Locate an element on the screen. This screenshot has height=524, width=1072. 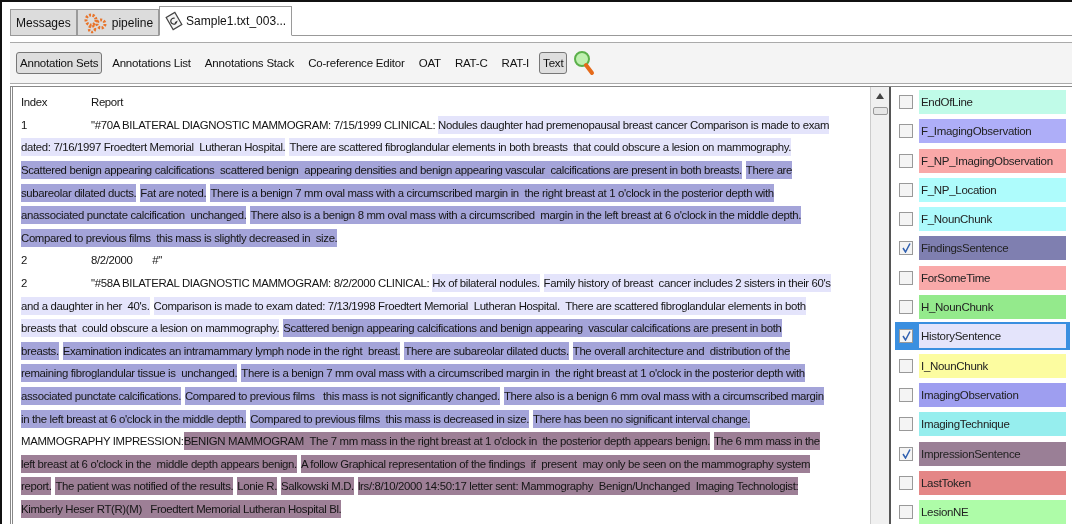
report-text: "#58A BILATERAL DIAGNOSTIC MAMMOGRAM: 8/2/2000 CLINICAL: is located at coordinates (261, 284).